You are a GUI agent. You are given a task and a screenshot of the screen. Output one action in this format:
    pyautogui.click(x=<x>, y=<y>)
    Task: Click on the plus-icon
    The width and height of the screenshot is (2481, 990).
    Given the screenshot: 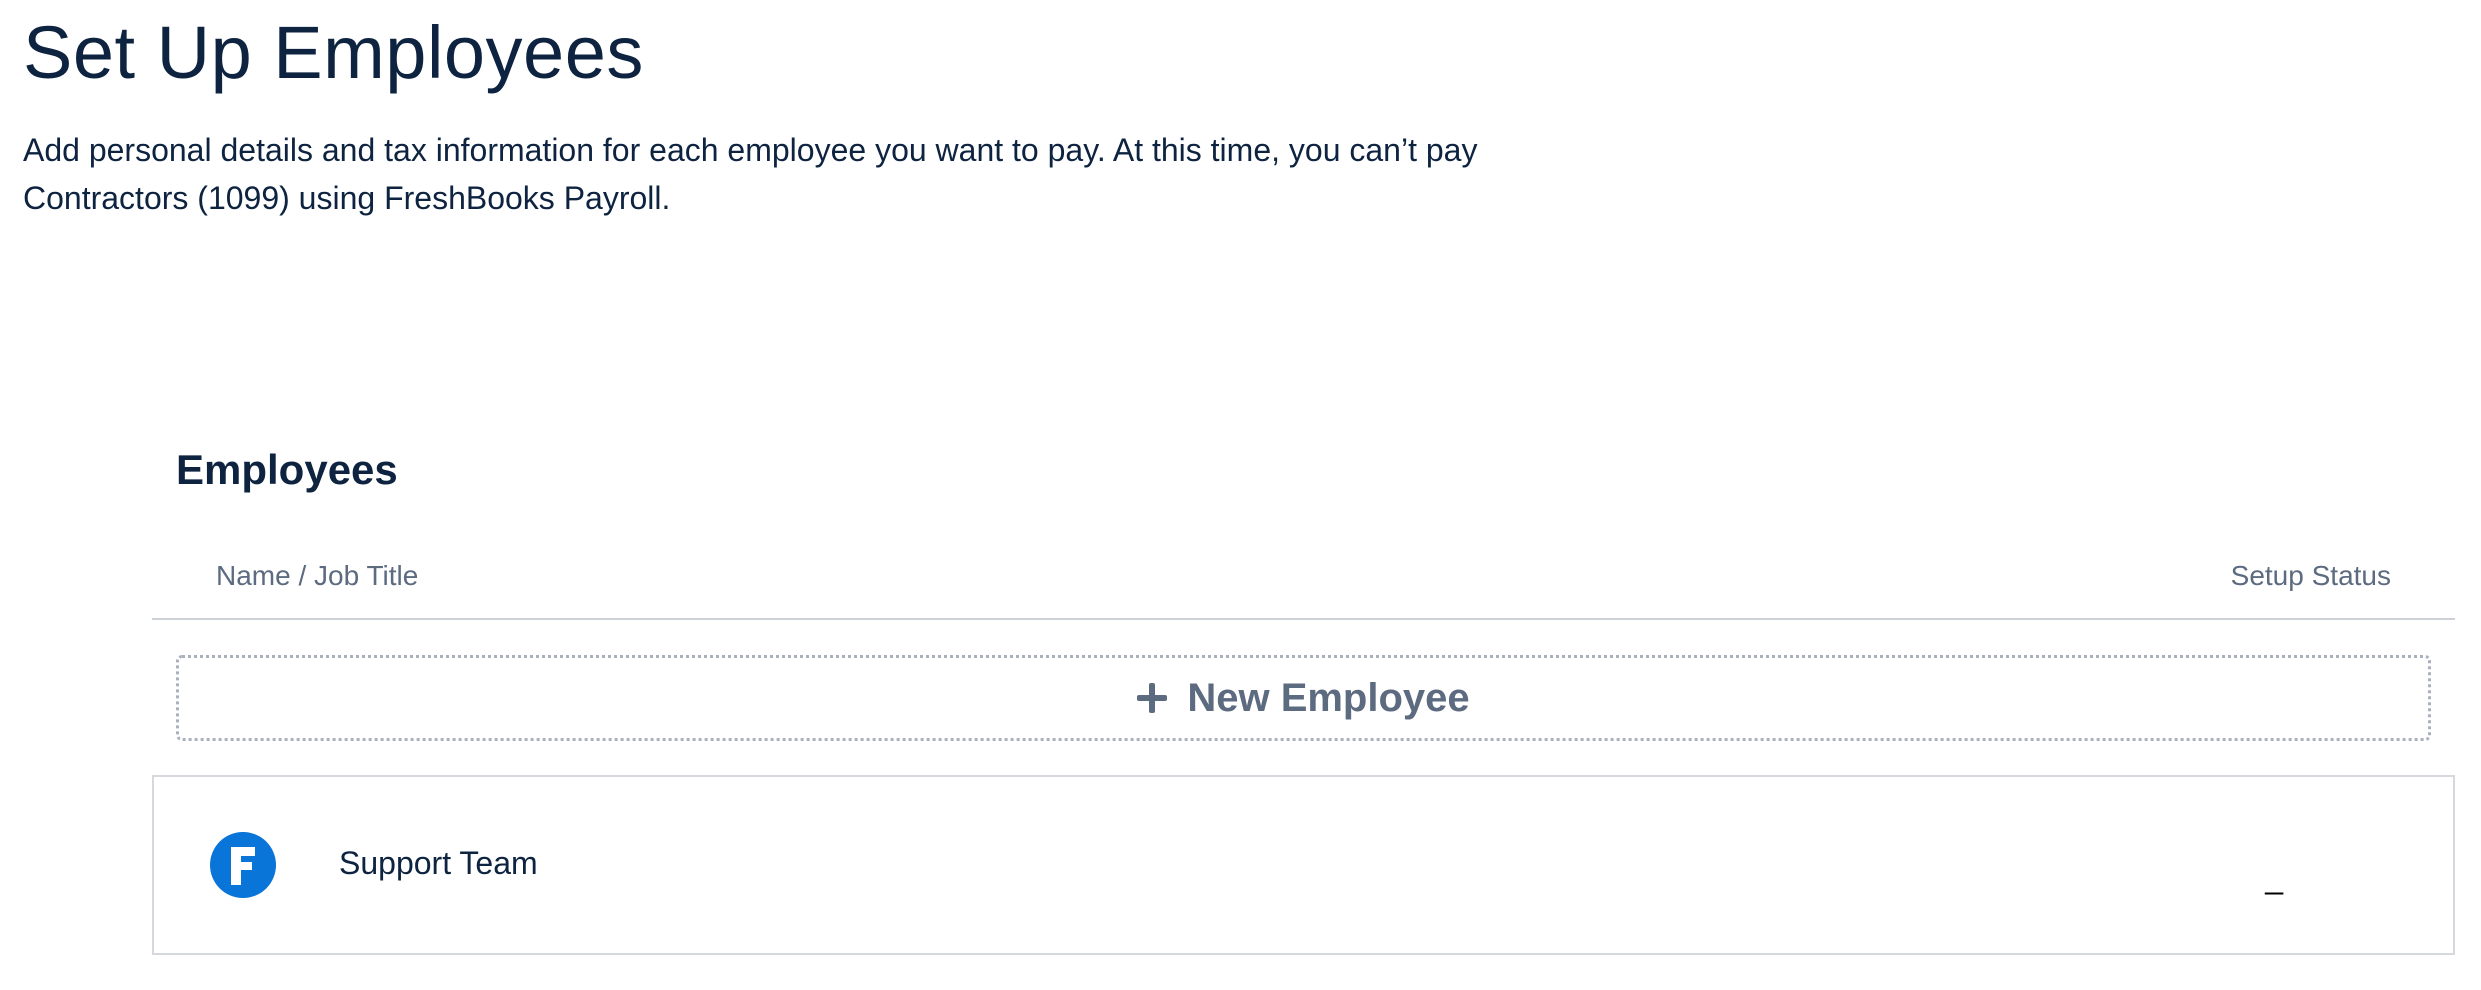 What is the action you would take?
    pyautogui.click(x=1152, y=698)
    